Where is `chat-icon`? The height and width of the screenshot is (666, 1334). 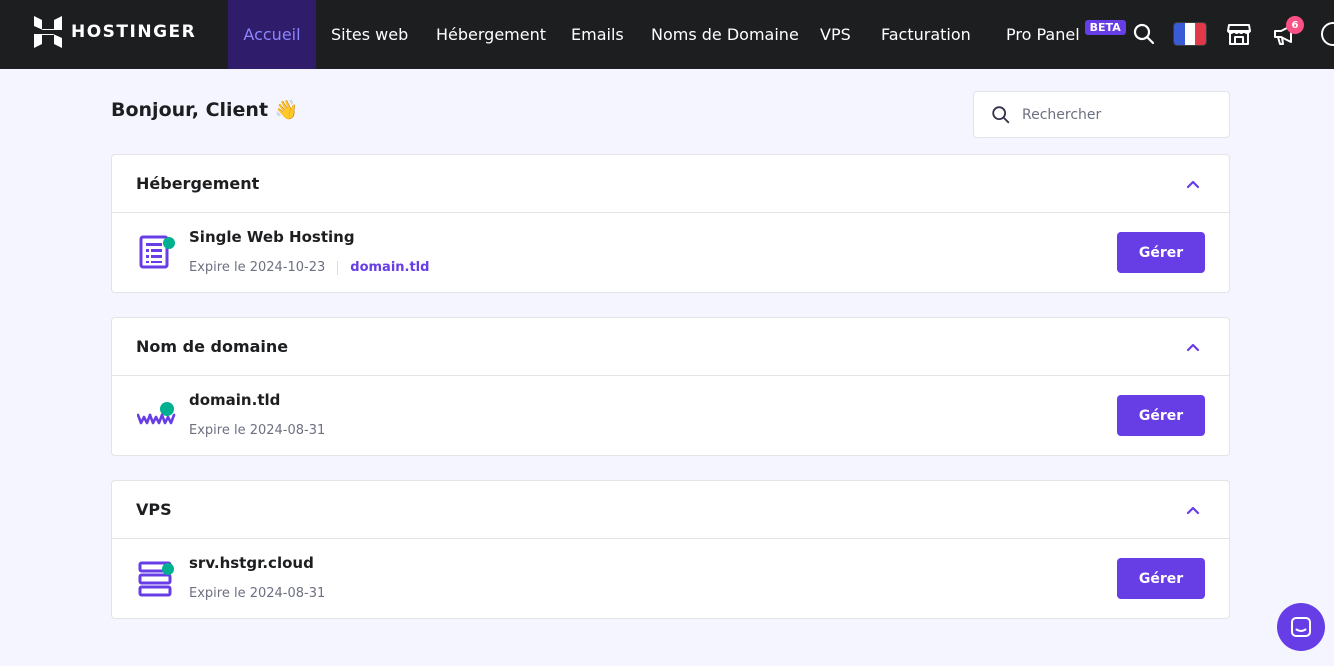
chat-icon is located at coordinates (1301, 627).